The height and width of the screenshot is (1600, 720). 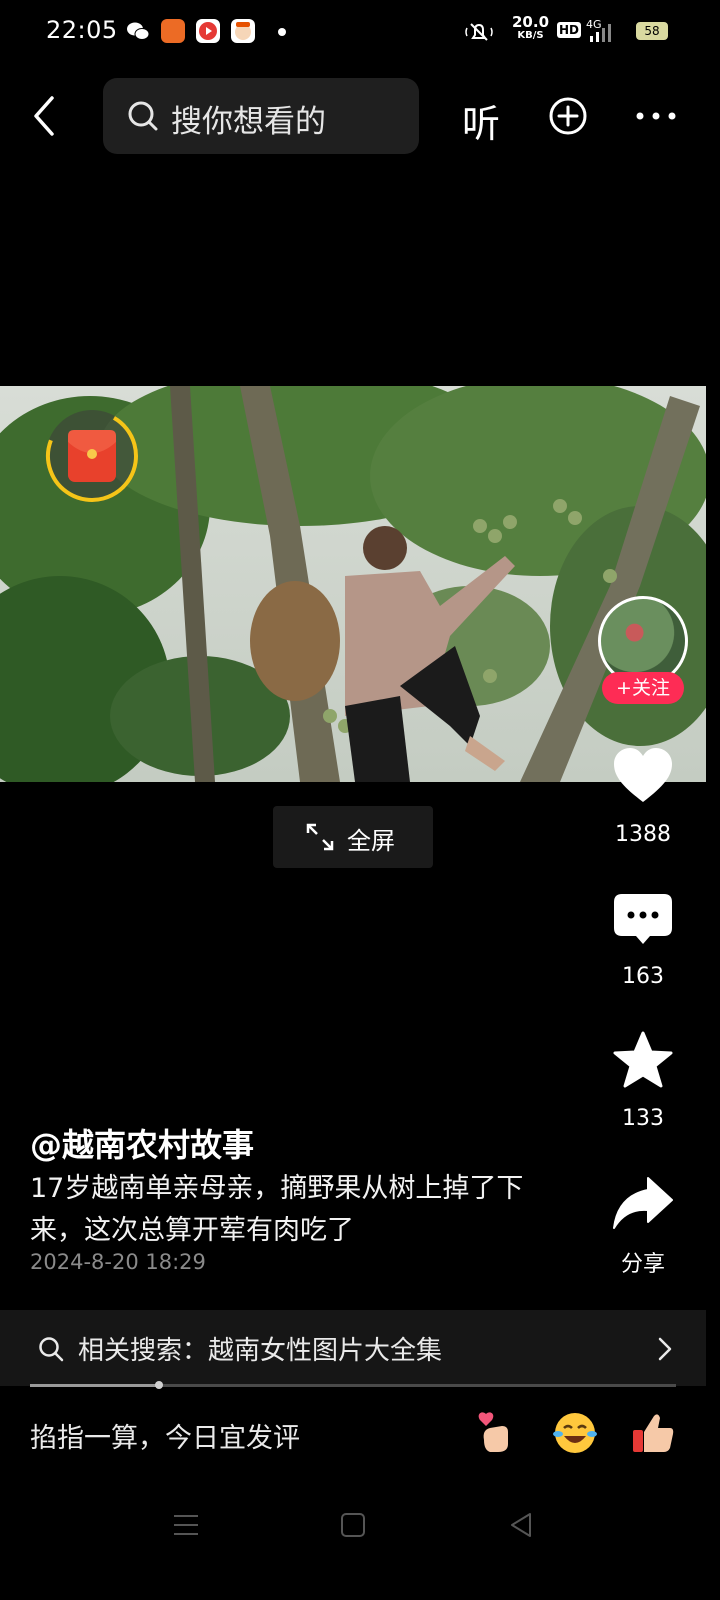 What do you see at coordinates (165, 1435) in the screenshot?
I see `comment-input: 掐指一算，今日宜发评` at bounding box center [165, 1435].